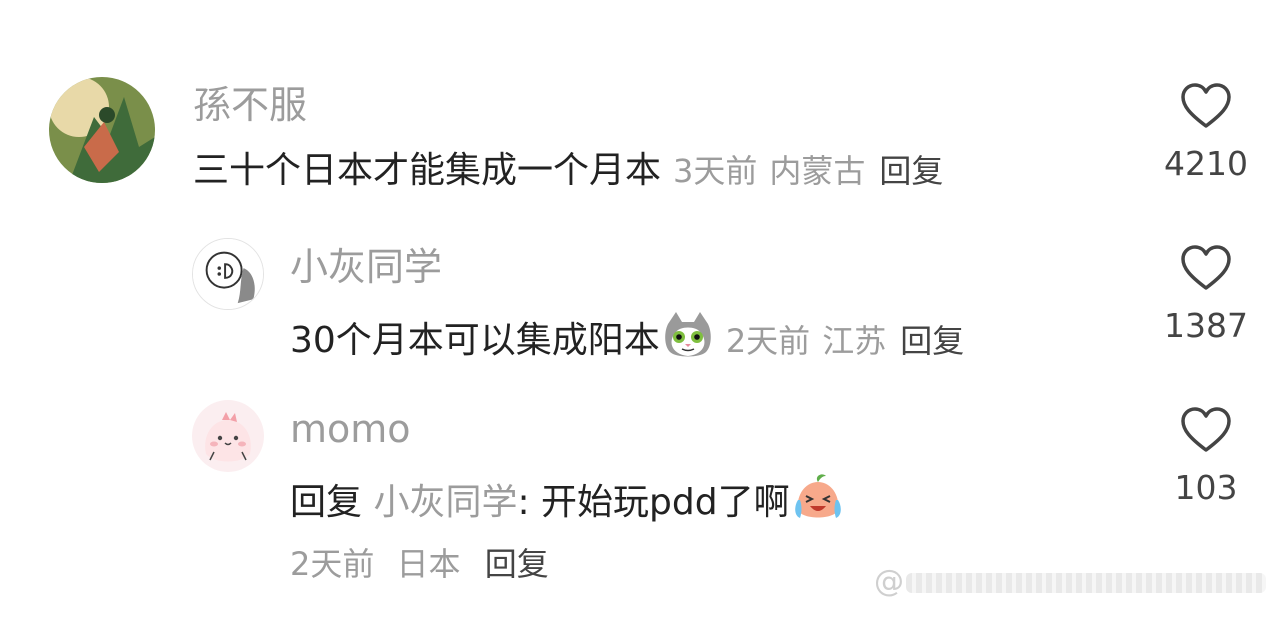 The height and width of the screenshot is (617, 1284). I want to click on reply-prefix: 回复, so click(326, 502).